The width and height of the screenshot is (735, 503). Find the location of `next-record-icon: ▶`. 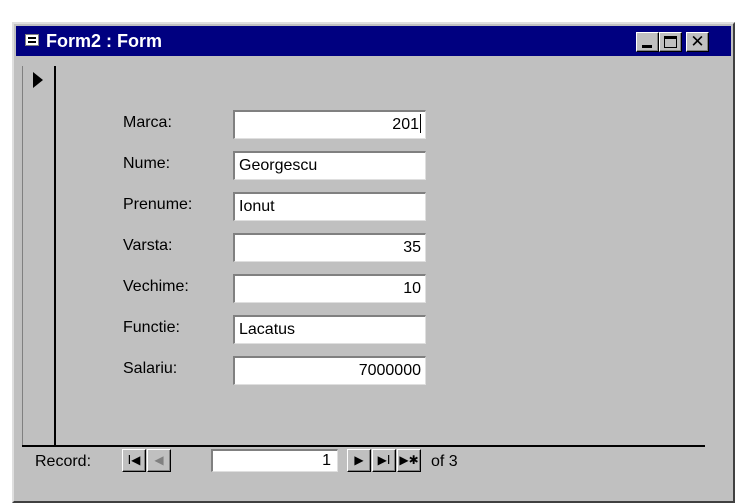

next-record-icon: ▶ is located at coordinates (359, 460).